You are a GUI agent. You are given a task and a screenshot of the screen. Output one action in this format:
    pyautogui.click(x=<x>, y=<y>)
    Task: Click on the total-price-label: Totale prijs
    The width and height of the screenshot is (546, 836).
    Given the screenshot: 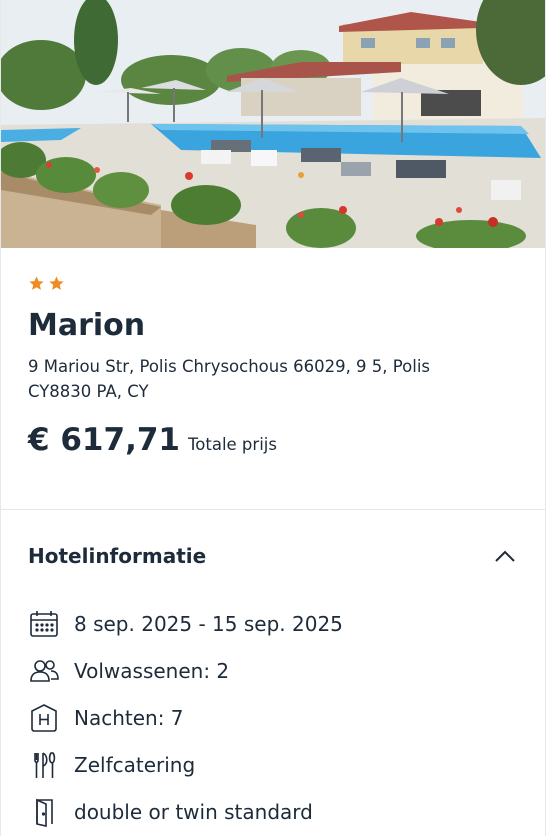 What is the action you would take?
    pyautogui.click(x=232, y=444)
    